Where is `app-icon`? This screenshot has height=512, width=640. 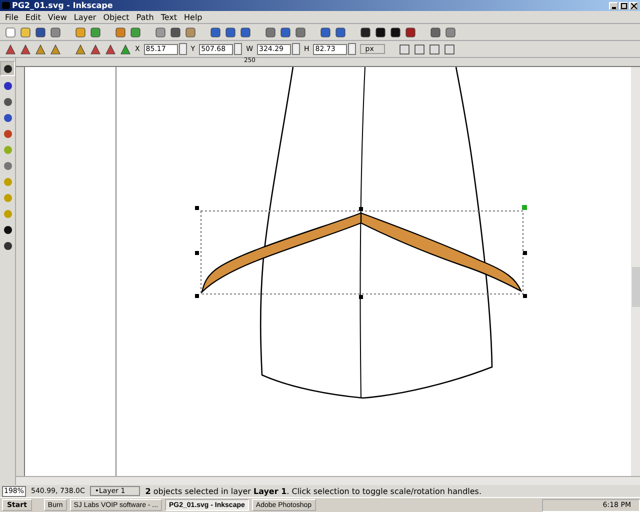 app-icon is located at coordinates (6, 5).